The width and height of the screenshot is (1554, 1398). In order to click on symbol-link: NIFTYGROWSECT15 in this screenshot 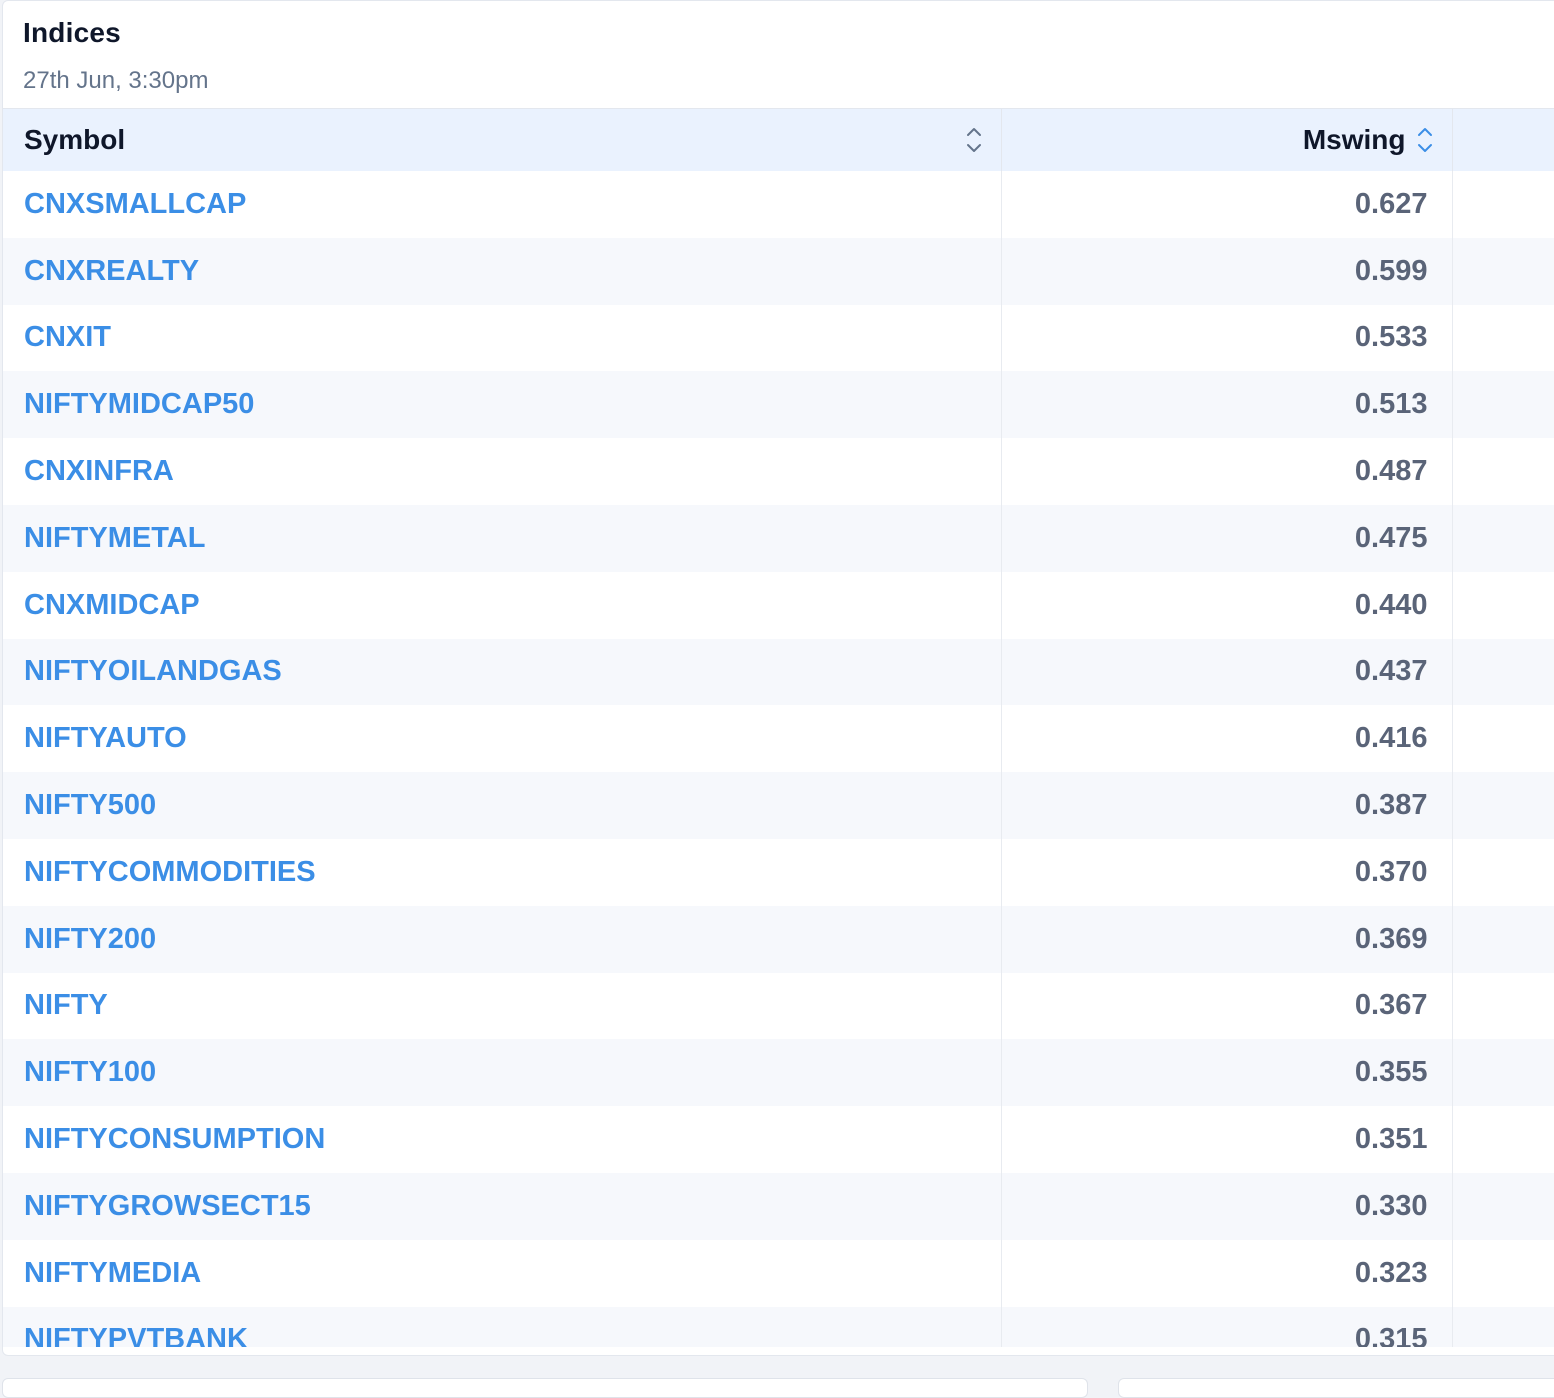, I will do `click(502, 1206)`.